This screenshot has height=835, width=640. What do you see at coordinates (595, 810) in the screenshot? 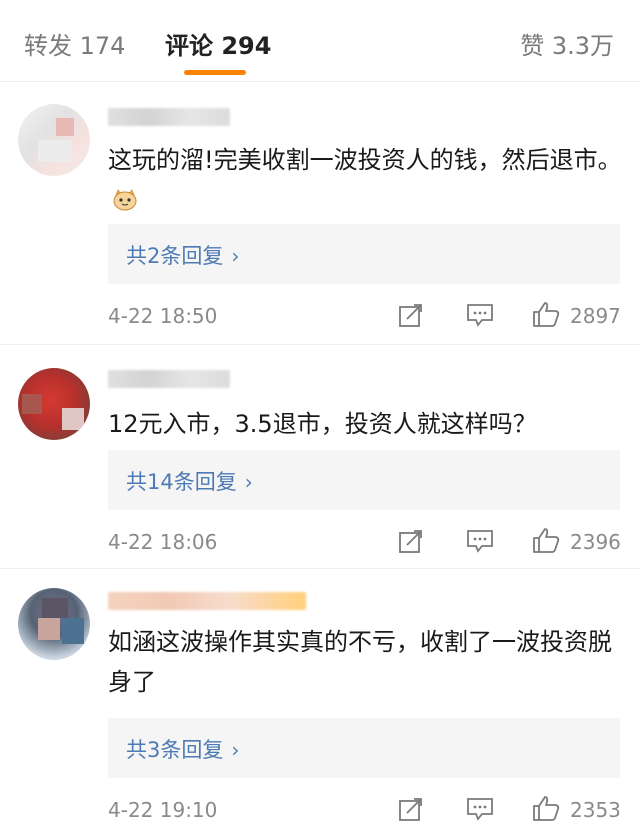
I see `like-count: 2353` at bounding box center [595, 810].